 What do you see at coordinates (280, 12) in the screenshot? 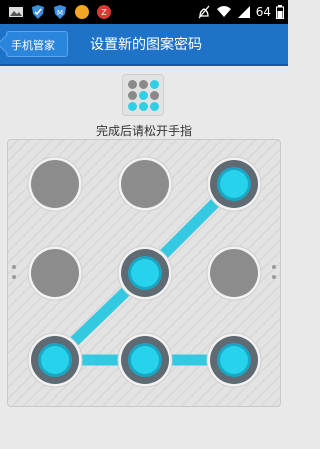
I see `battery-icon` at bounding box center [280, 12].